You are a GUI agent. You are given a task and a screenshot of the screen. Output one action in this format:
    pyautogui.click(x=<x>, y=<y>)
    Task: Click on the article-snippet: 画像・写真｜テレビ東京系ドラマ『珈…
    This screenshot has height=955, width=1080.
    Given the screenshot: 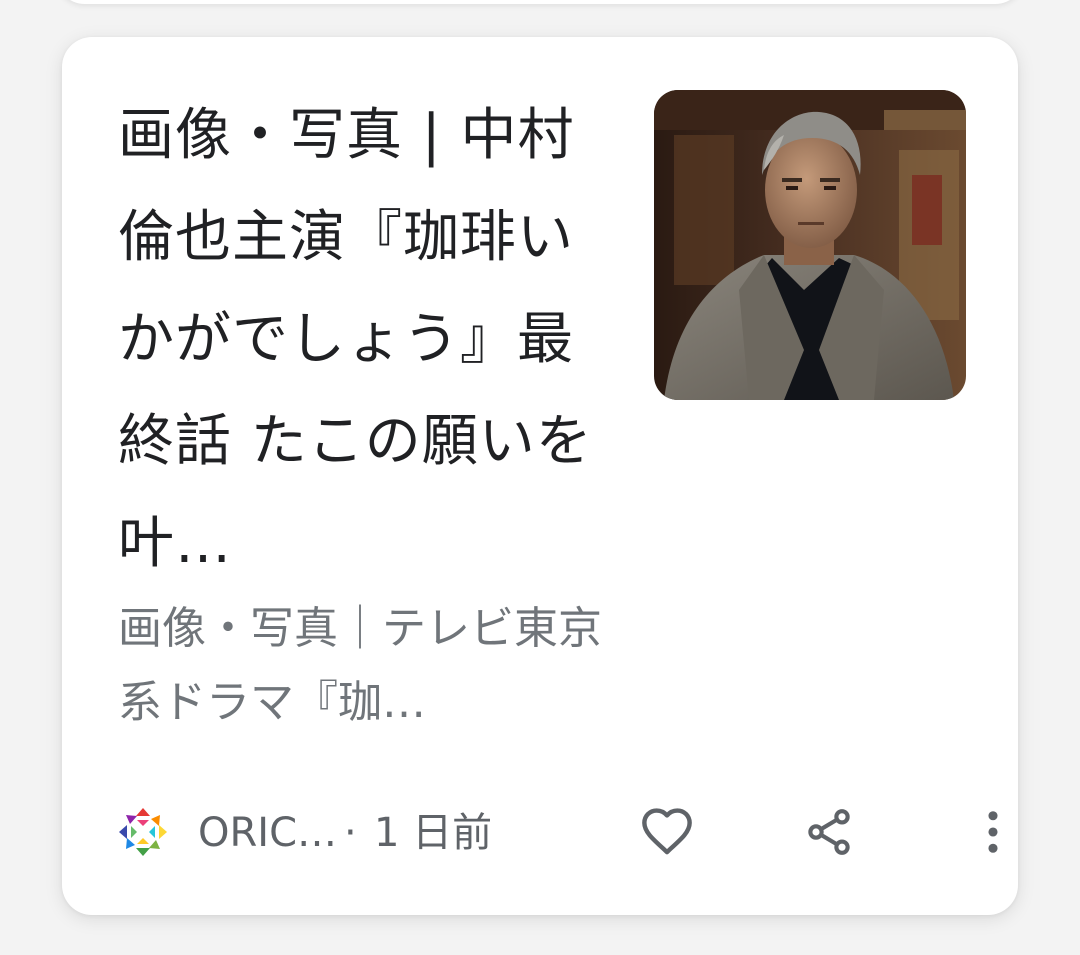 What is the action you would take?
    pyautogui.click(x=360, y=665)
    